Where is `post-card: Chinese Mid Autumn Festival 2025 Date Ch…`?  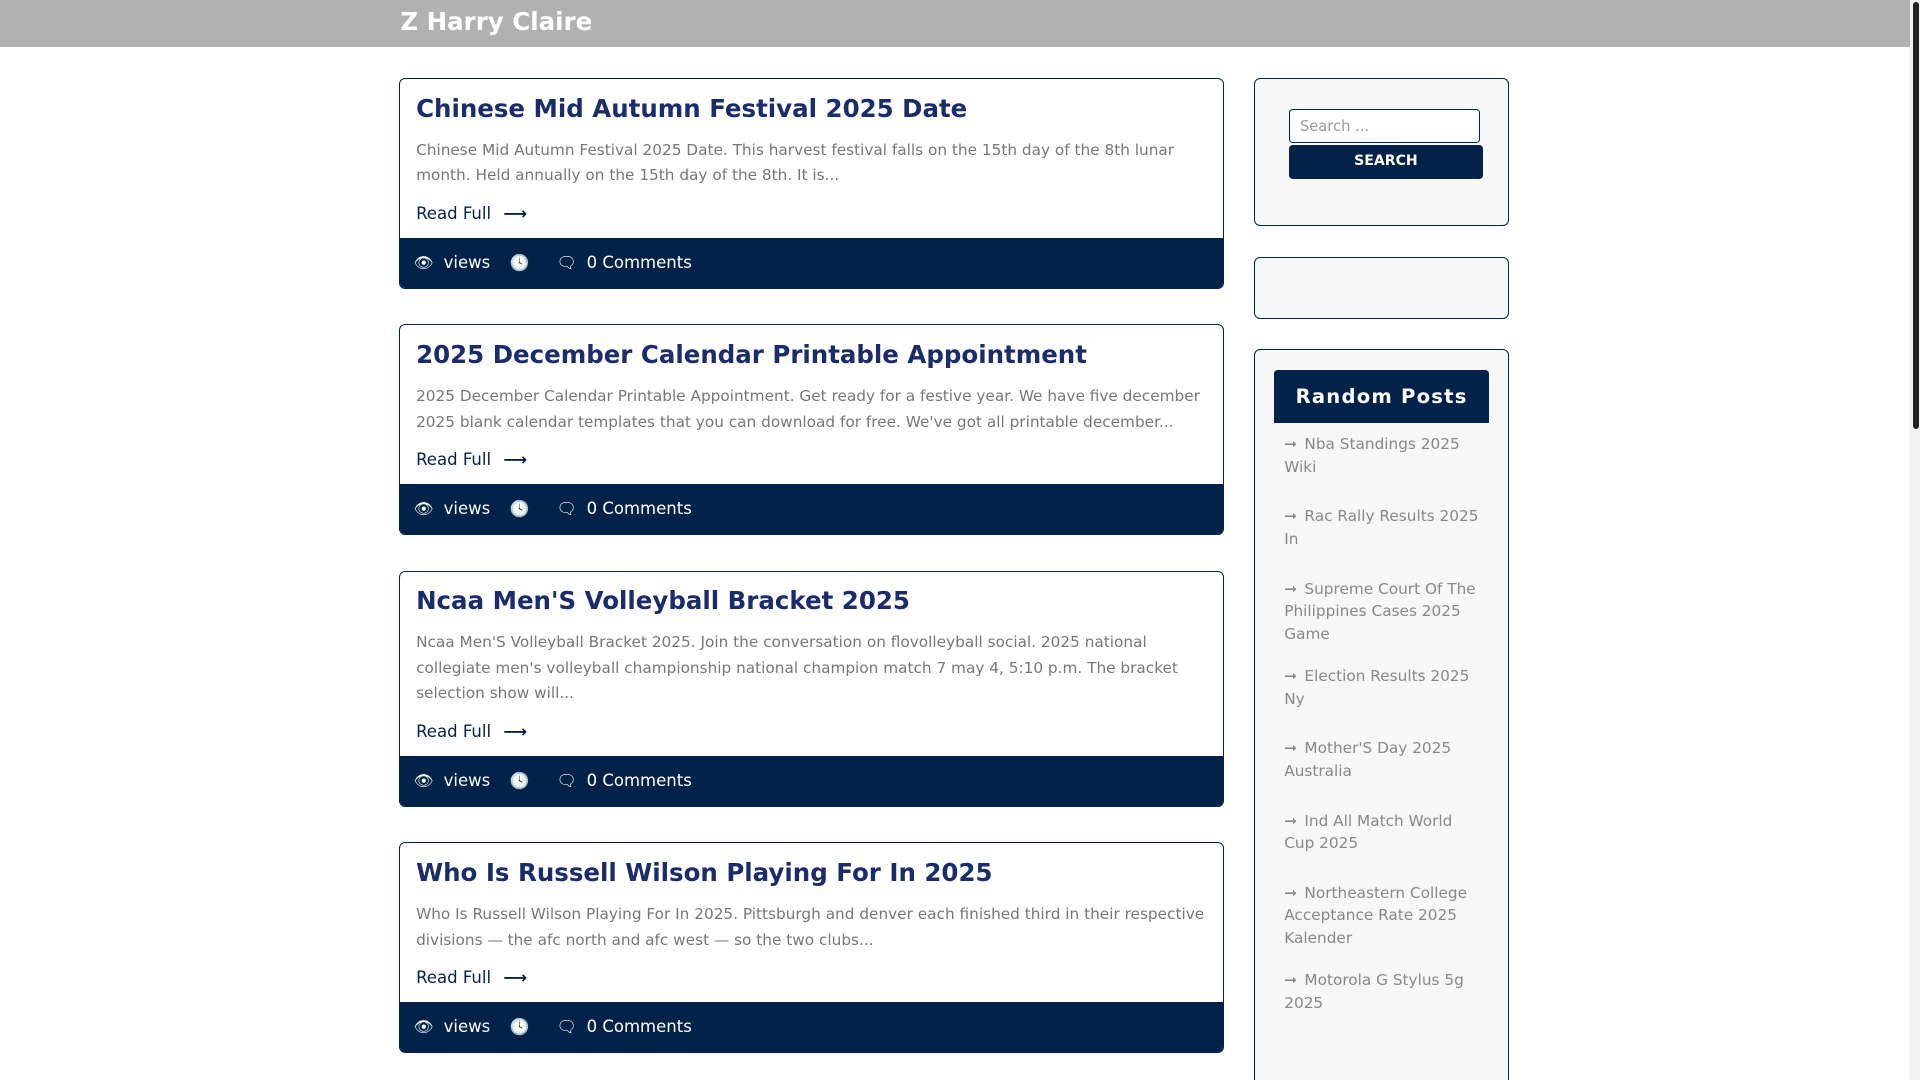 post-card: Chinese Mid Autumn Festival 2025 Date Ch… is located at coordinates (812, 183).